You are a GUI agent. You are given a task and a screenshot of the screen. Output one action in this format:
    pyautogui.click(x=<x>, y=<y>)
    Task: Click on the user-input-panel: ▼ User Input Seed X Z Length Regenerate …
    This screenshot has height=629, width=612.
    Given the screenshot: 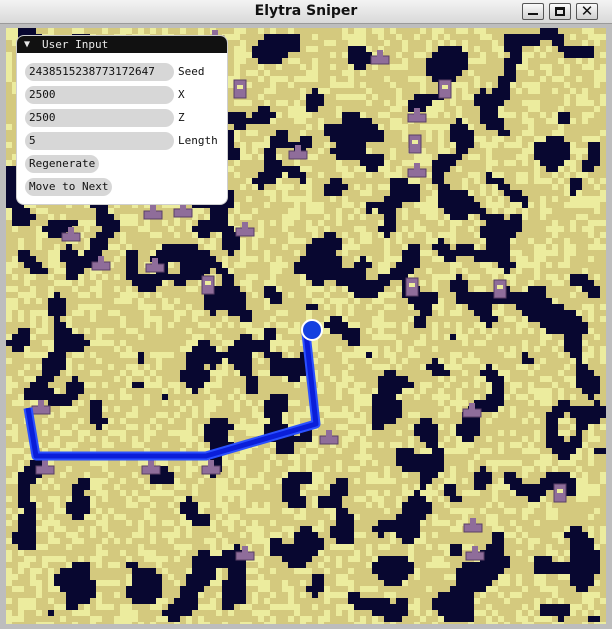 What is the action you would take?
    pyautogui.click(x=122, y=120)
    